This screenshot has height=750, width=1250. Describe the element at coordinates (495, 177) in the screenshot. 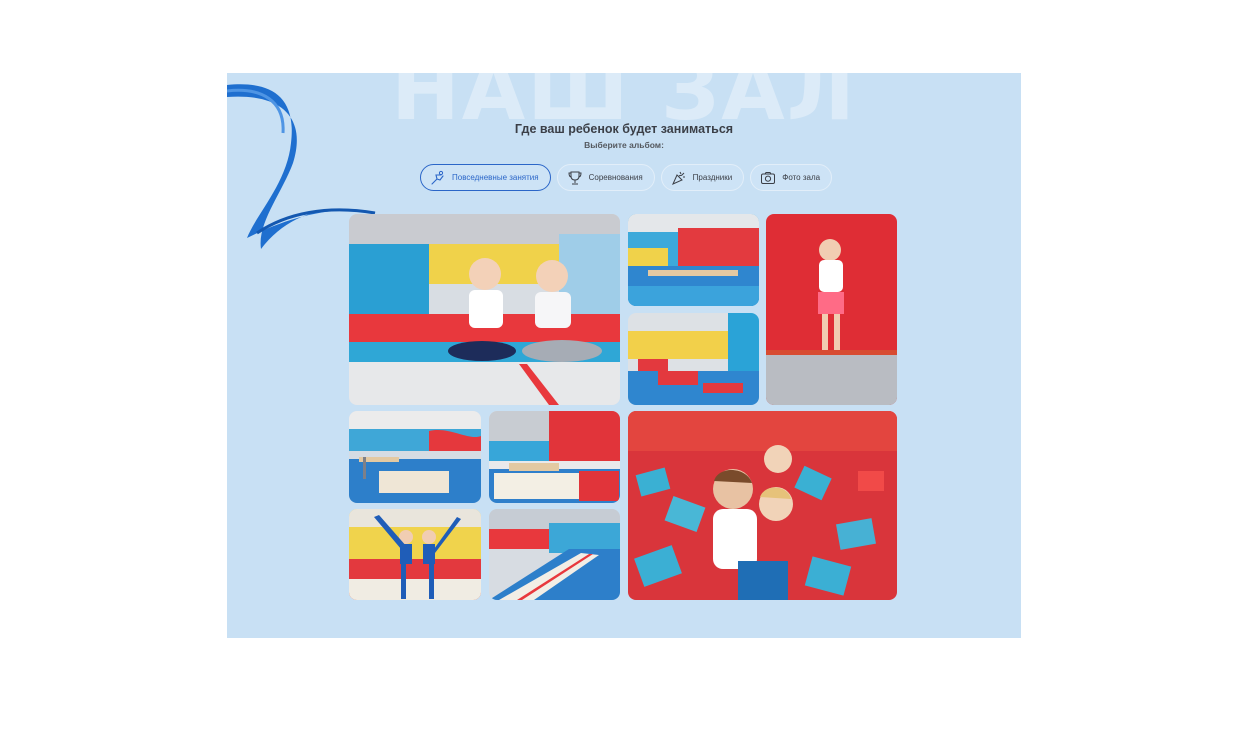

I see `tab-label: Повседневные занятия` at that location.